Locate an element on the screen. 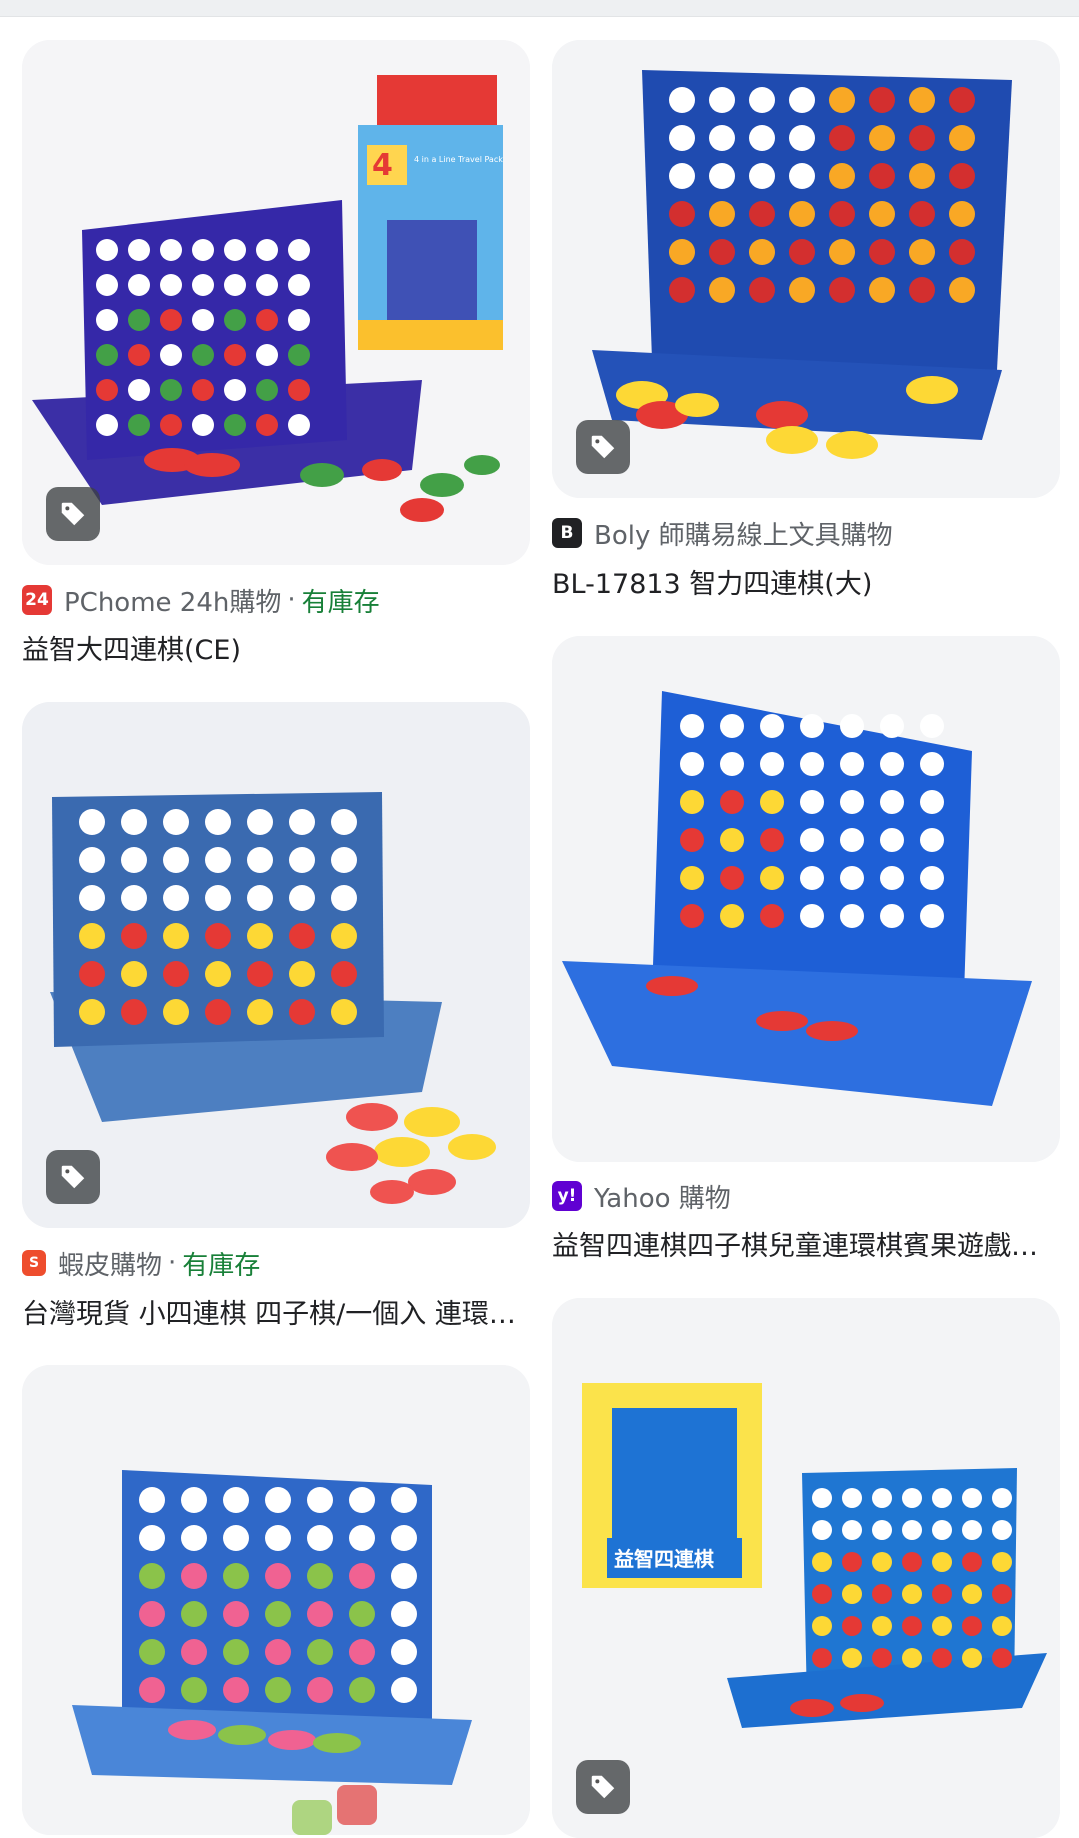 Image resolution: width=1079 pixels, height=1838 pixels. result-source: y! Yahoo 購物 is located at coordinates (641, 1196).